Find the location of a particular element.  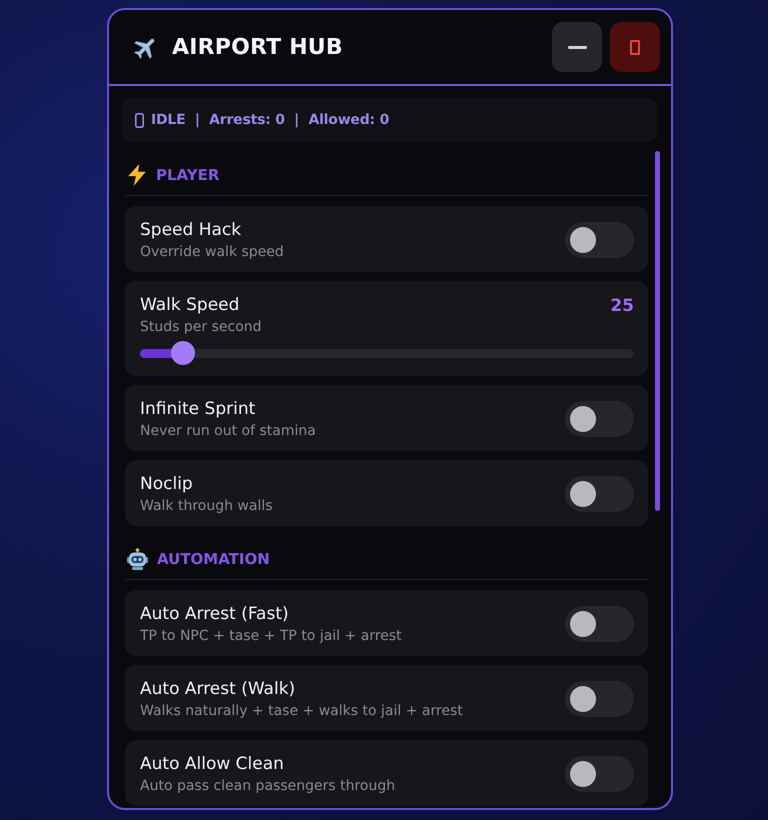

setting-description: Walk through walls is located at coordinates (207, 506).